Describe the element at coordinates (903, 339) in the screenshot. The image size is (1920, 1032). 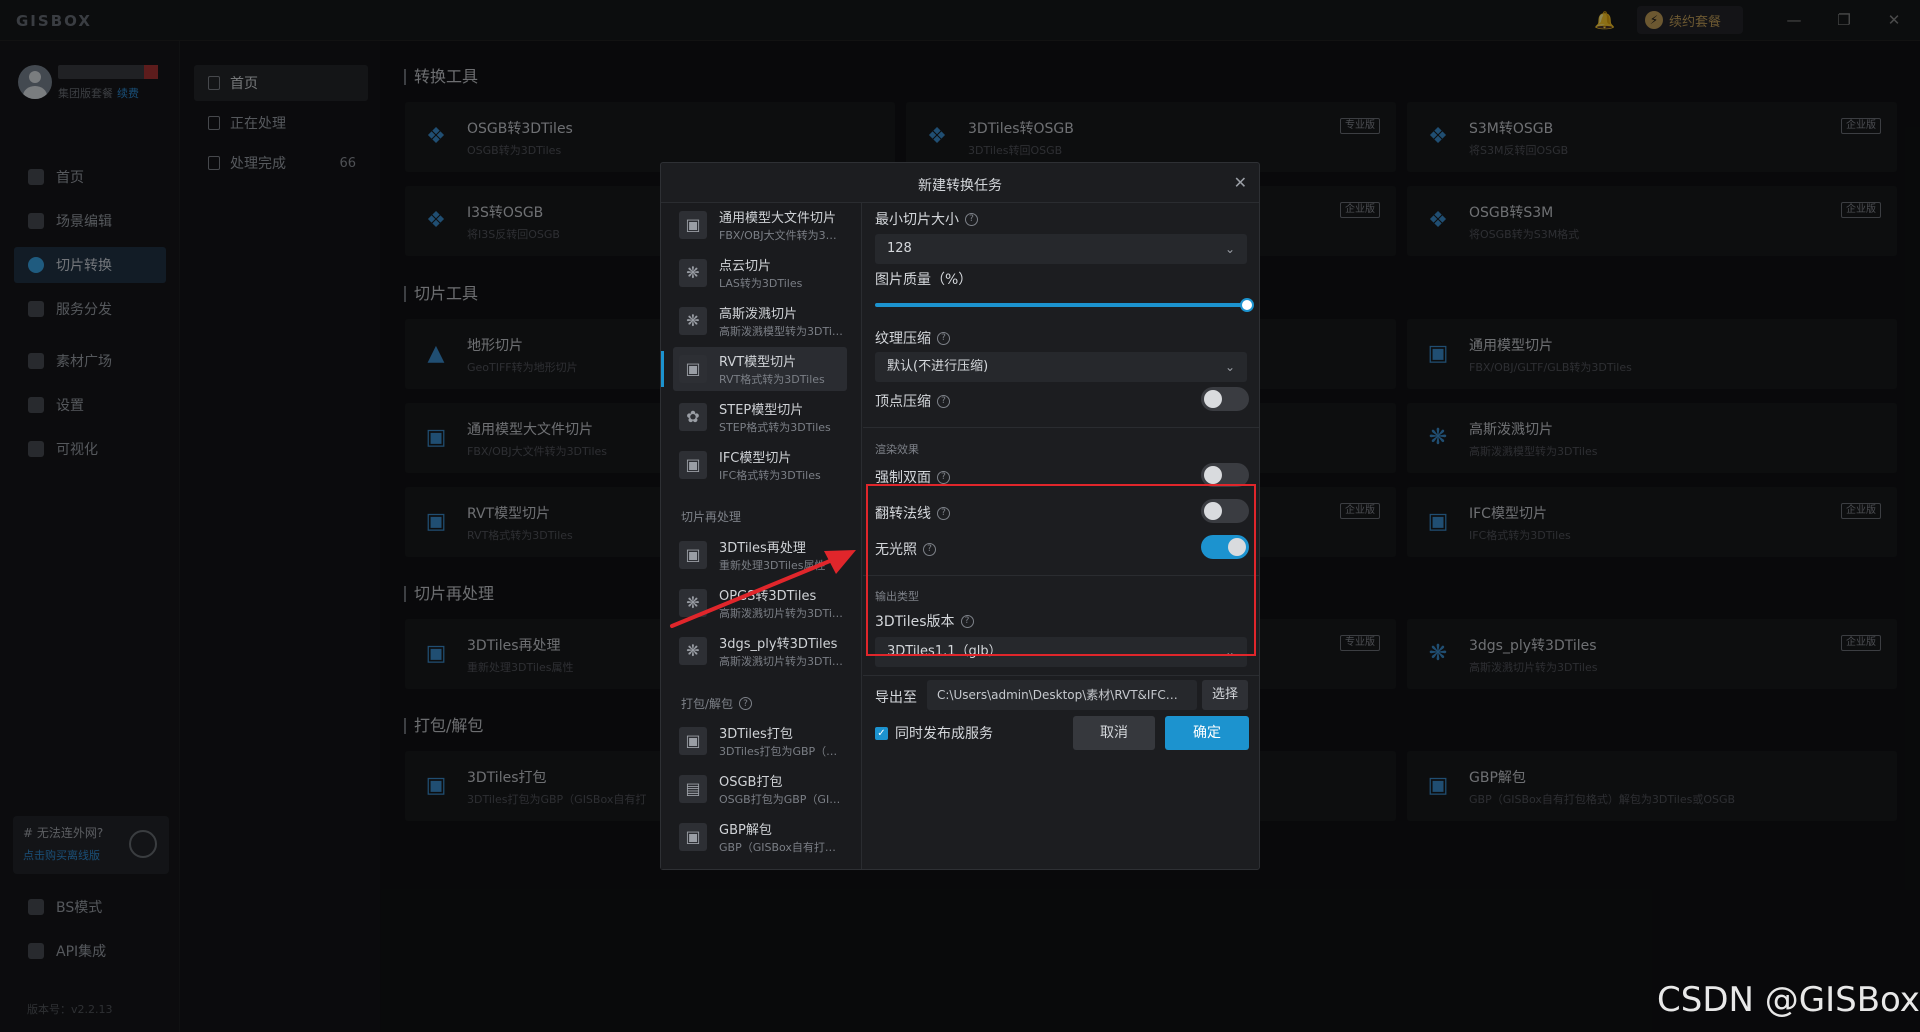
I see `field-label: 纹理压缩` at that location.